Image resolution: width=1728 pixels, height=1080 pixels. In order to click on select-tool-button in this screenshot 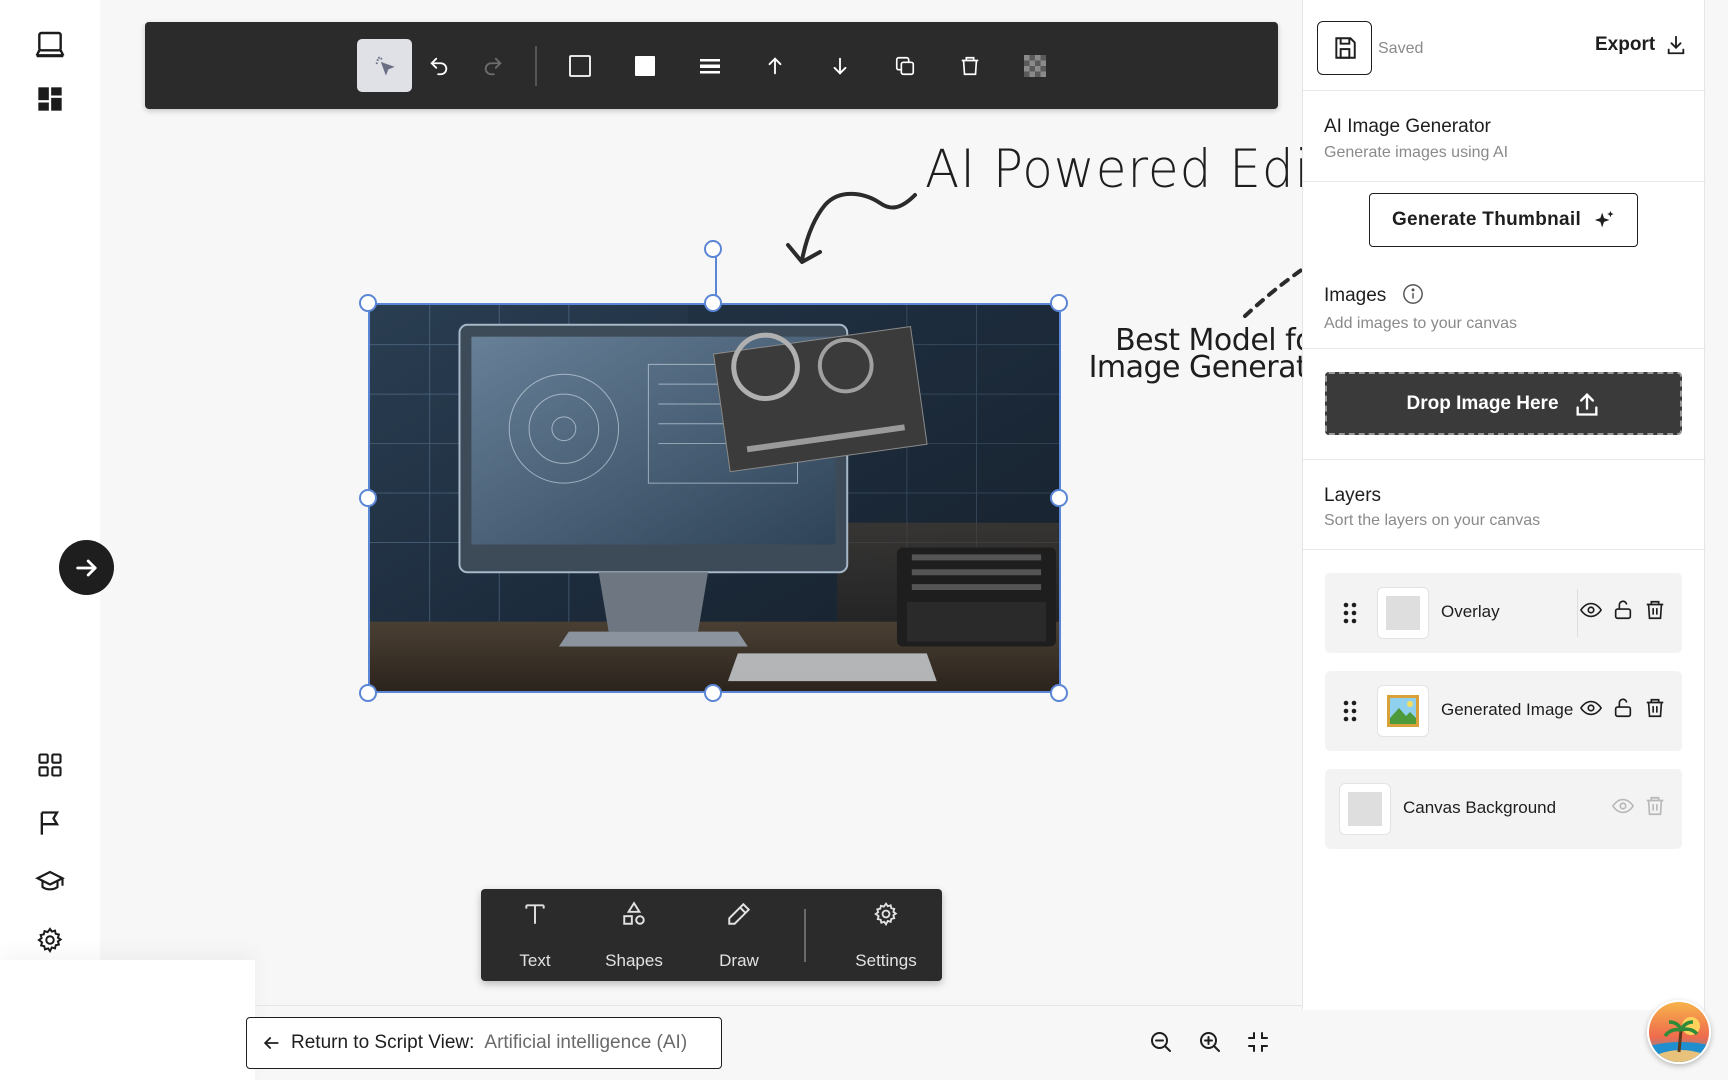, I will do `click(384, 65)`.